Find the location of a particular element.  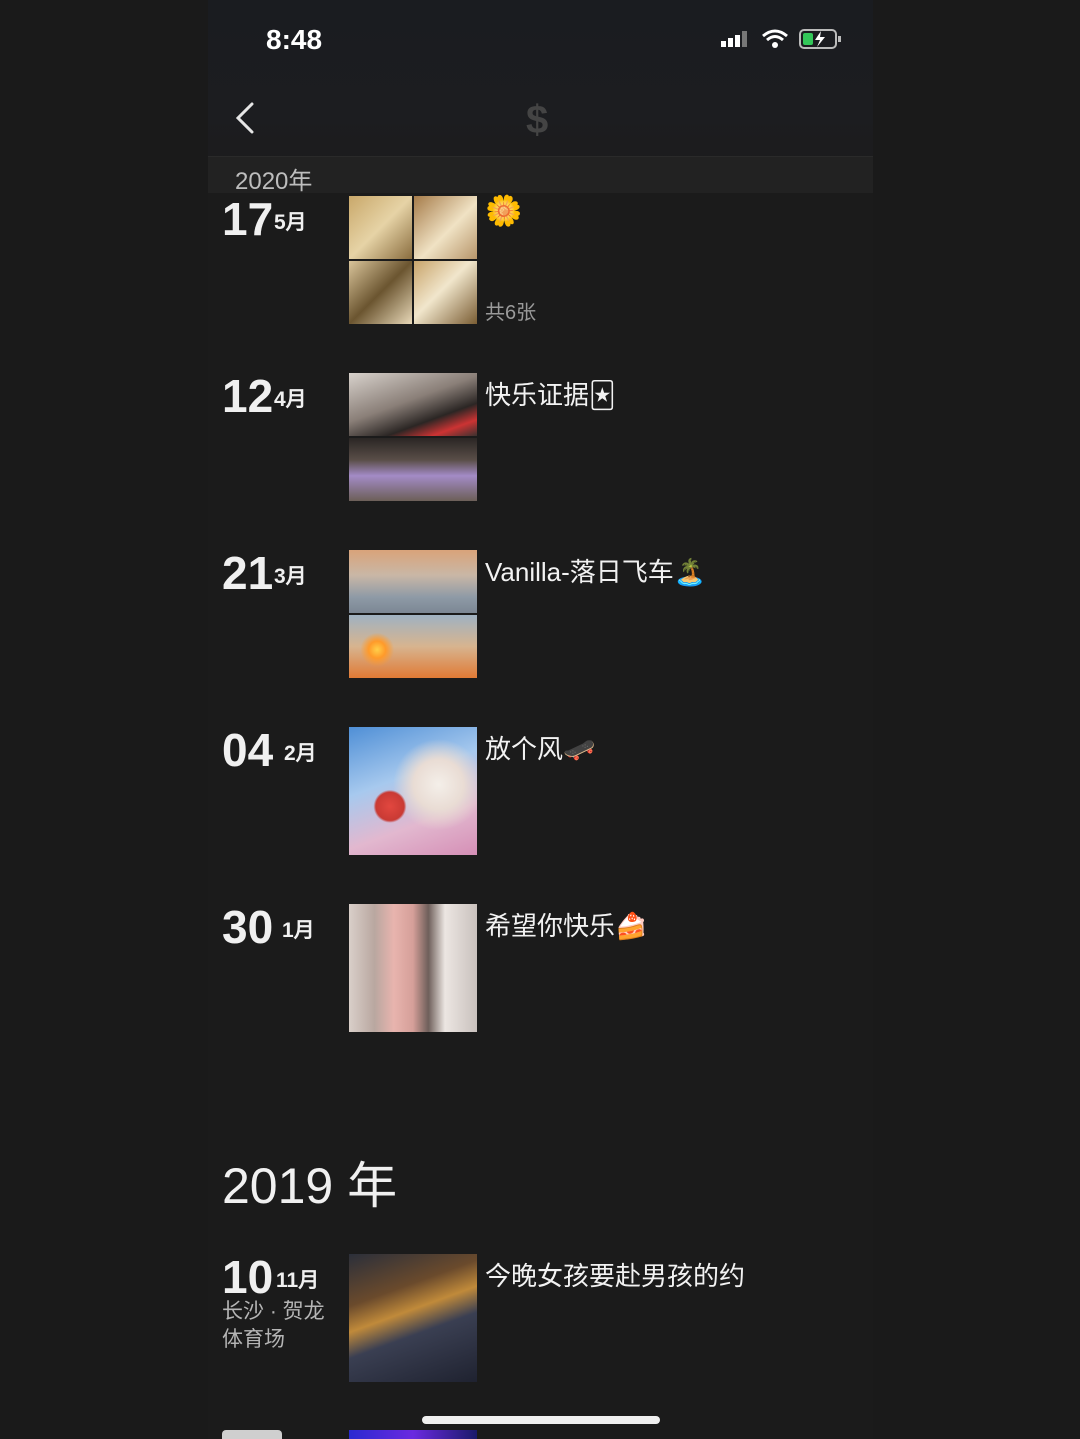

entry-day: 17 is located at coordinates (248, 219).